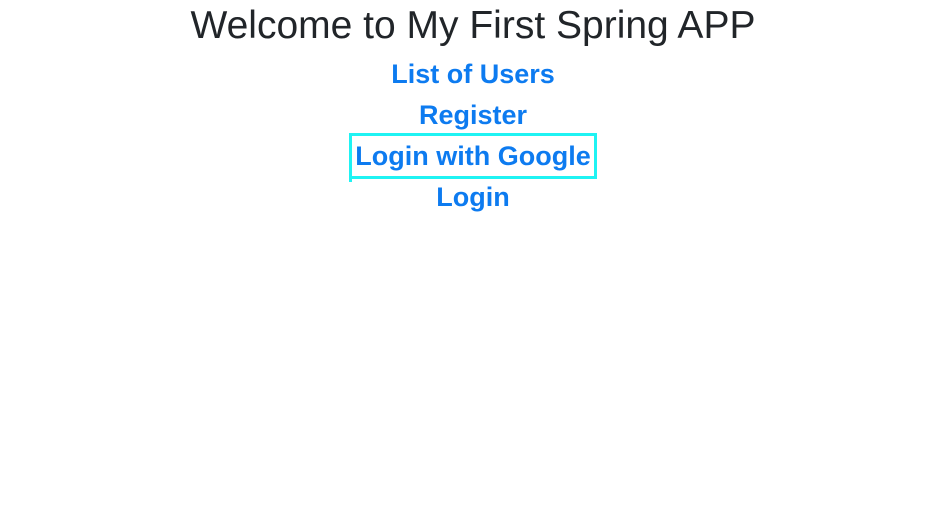 The width and height of the screenshot is (933, 528). I want to click on page-title: Welcome to My First Spring APP, so click(473, 25).